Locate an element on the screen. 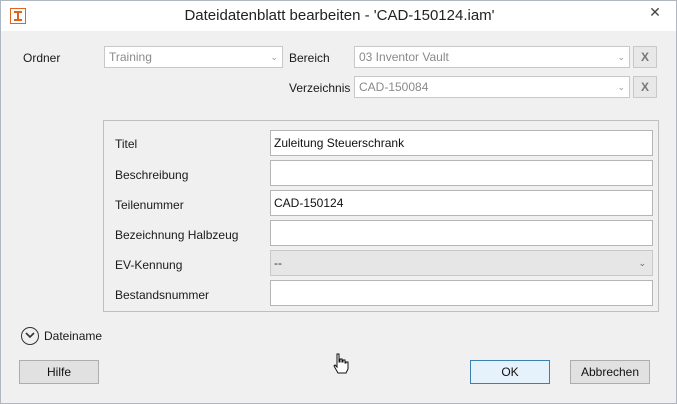 This screenshot has height=404, width=677. verzeichnis-label: Verzeichnis is located at coordinates (320, 88).